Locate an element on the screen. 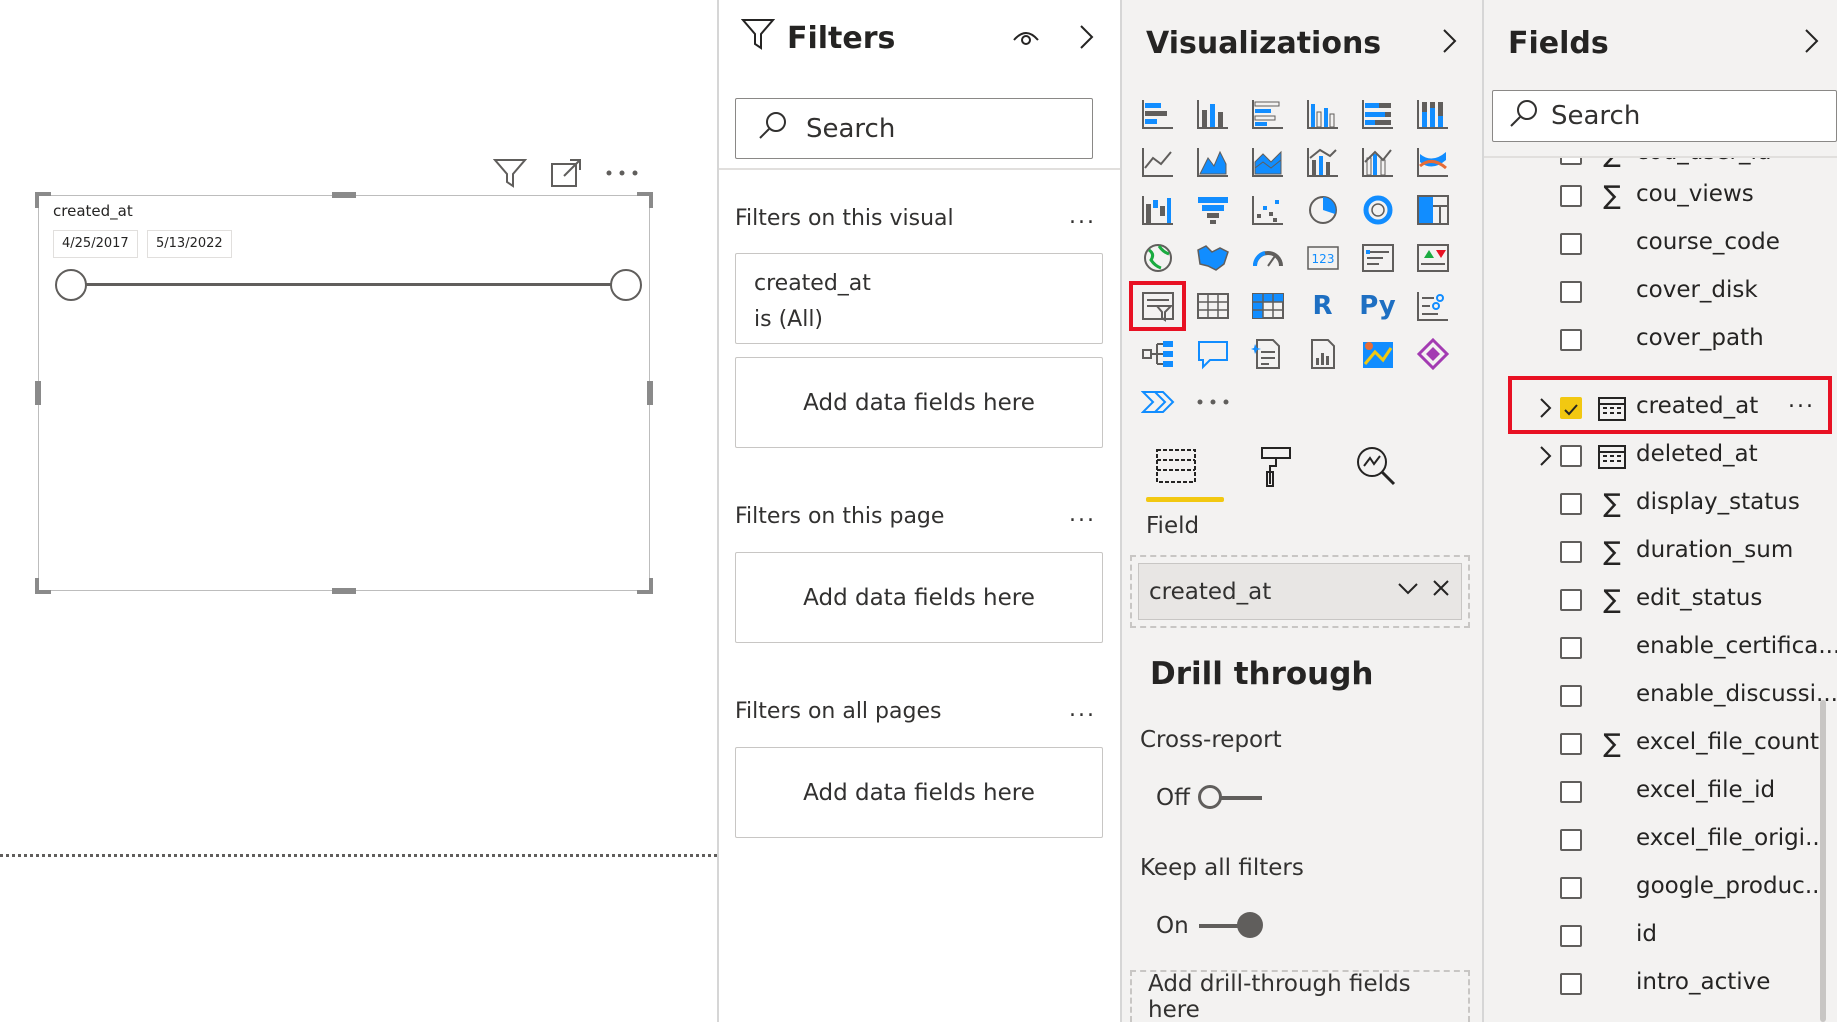 Image resolution: width=1837 pixels, height=1022 pixels. field-pill-created-at: created_at is located at coordinates (1300, 591).